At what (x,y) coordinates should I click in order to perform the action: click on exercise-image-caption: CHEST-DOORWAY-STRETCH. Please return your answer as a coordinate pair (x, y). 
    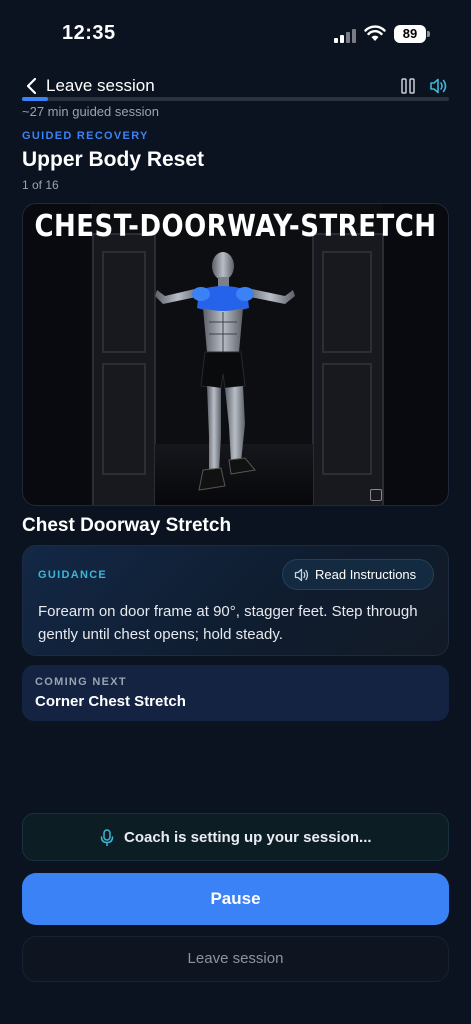
    Looking at the image, I should click on (235, 227).